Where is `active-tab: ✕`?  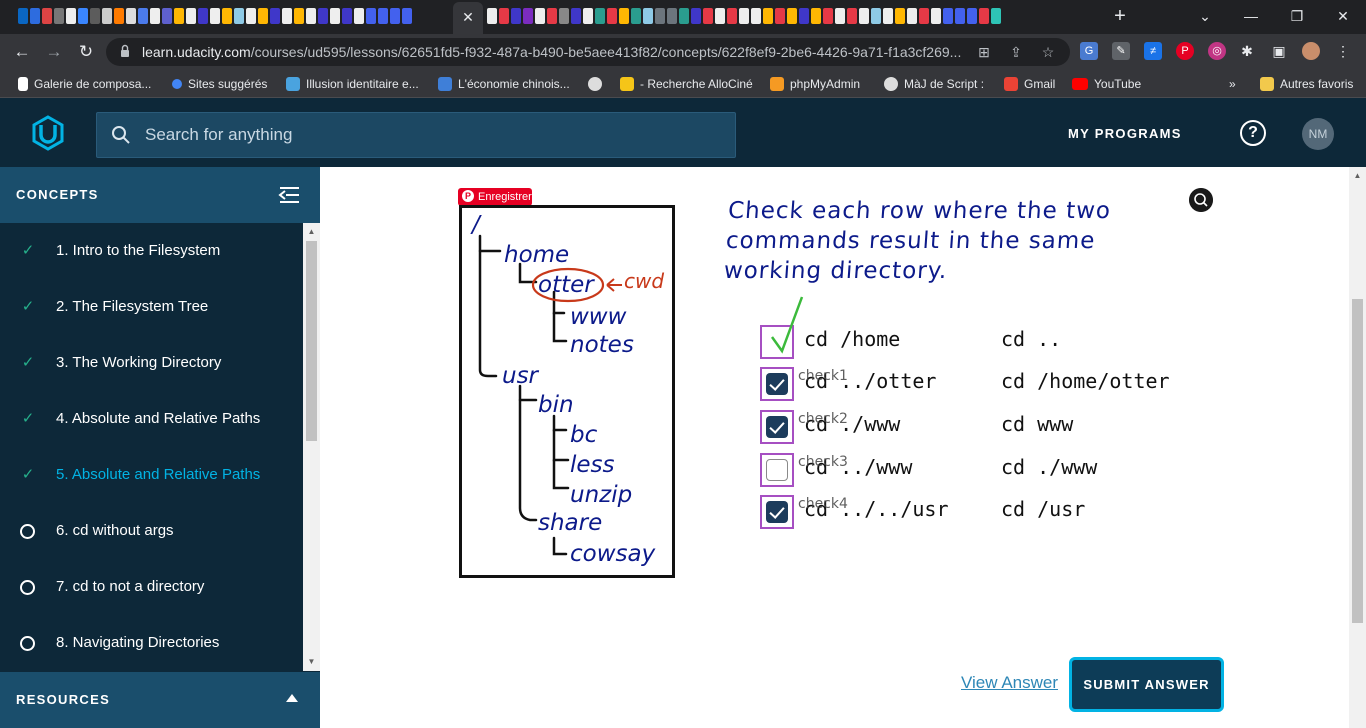 active-tab: ✕ is located at coordinates (468, 18).